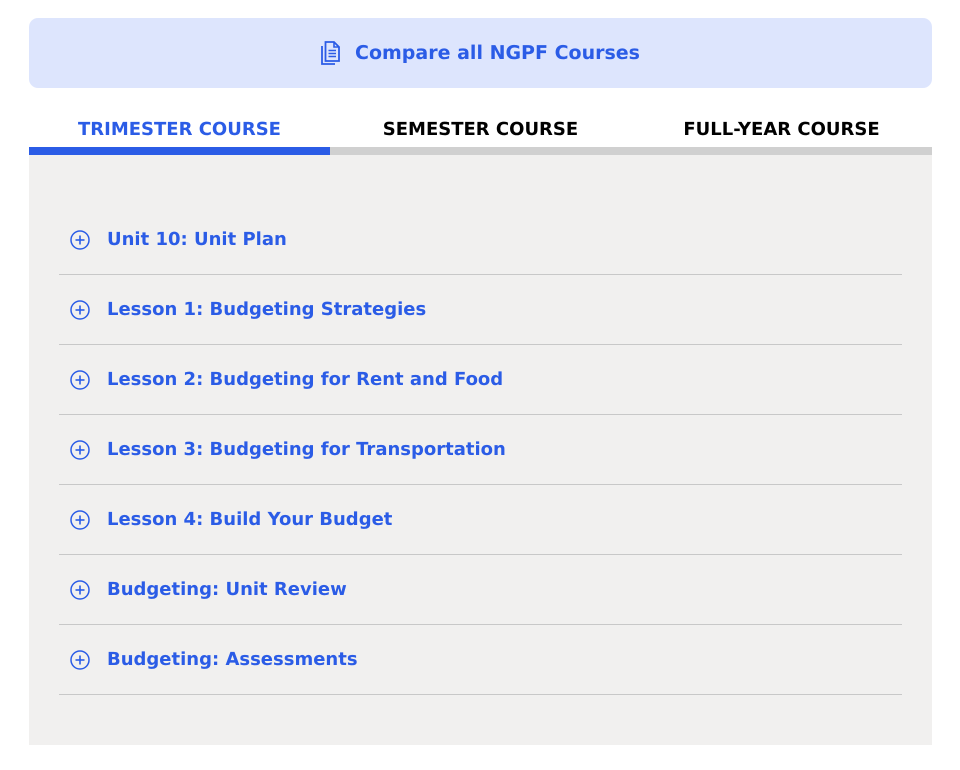 This screenshot has height=770, width=960. I want to click on accordion-item: Lesson 3: Budgeting for Transportation, so click(480, 449).